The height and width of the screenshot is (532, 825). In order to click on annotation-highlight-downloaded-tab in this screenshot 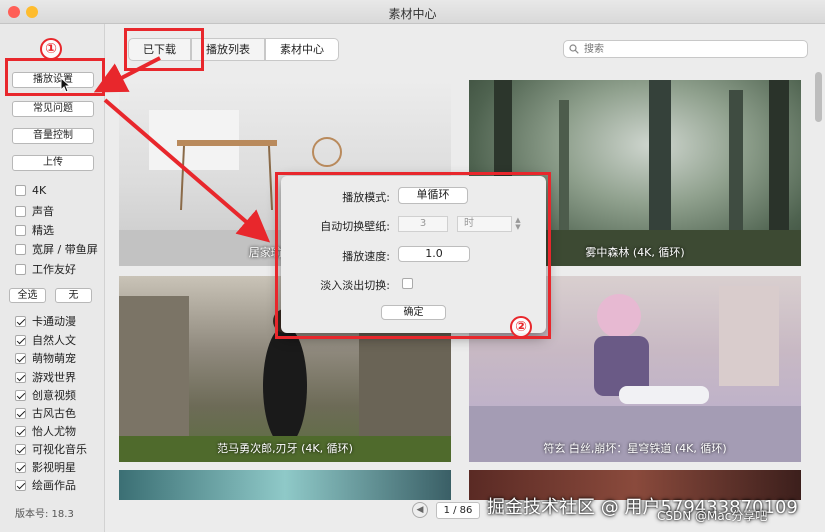, I will do `click(164, 49)`.